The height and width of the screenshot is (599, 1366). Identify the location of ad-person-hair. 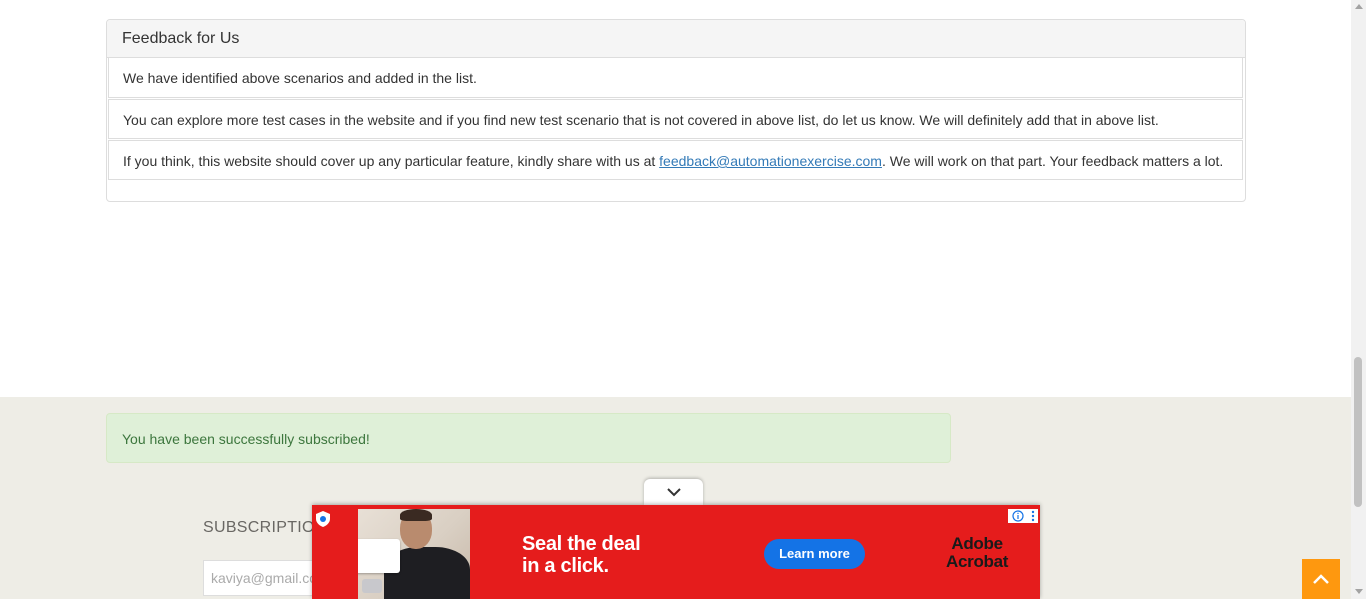
(416, 515).